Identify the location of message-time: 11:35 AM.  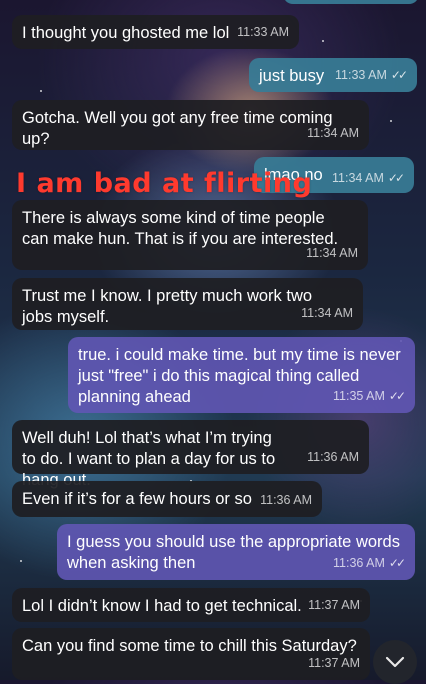
(359, 396).